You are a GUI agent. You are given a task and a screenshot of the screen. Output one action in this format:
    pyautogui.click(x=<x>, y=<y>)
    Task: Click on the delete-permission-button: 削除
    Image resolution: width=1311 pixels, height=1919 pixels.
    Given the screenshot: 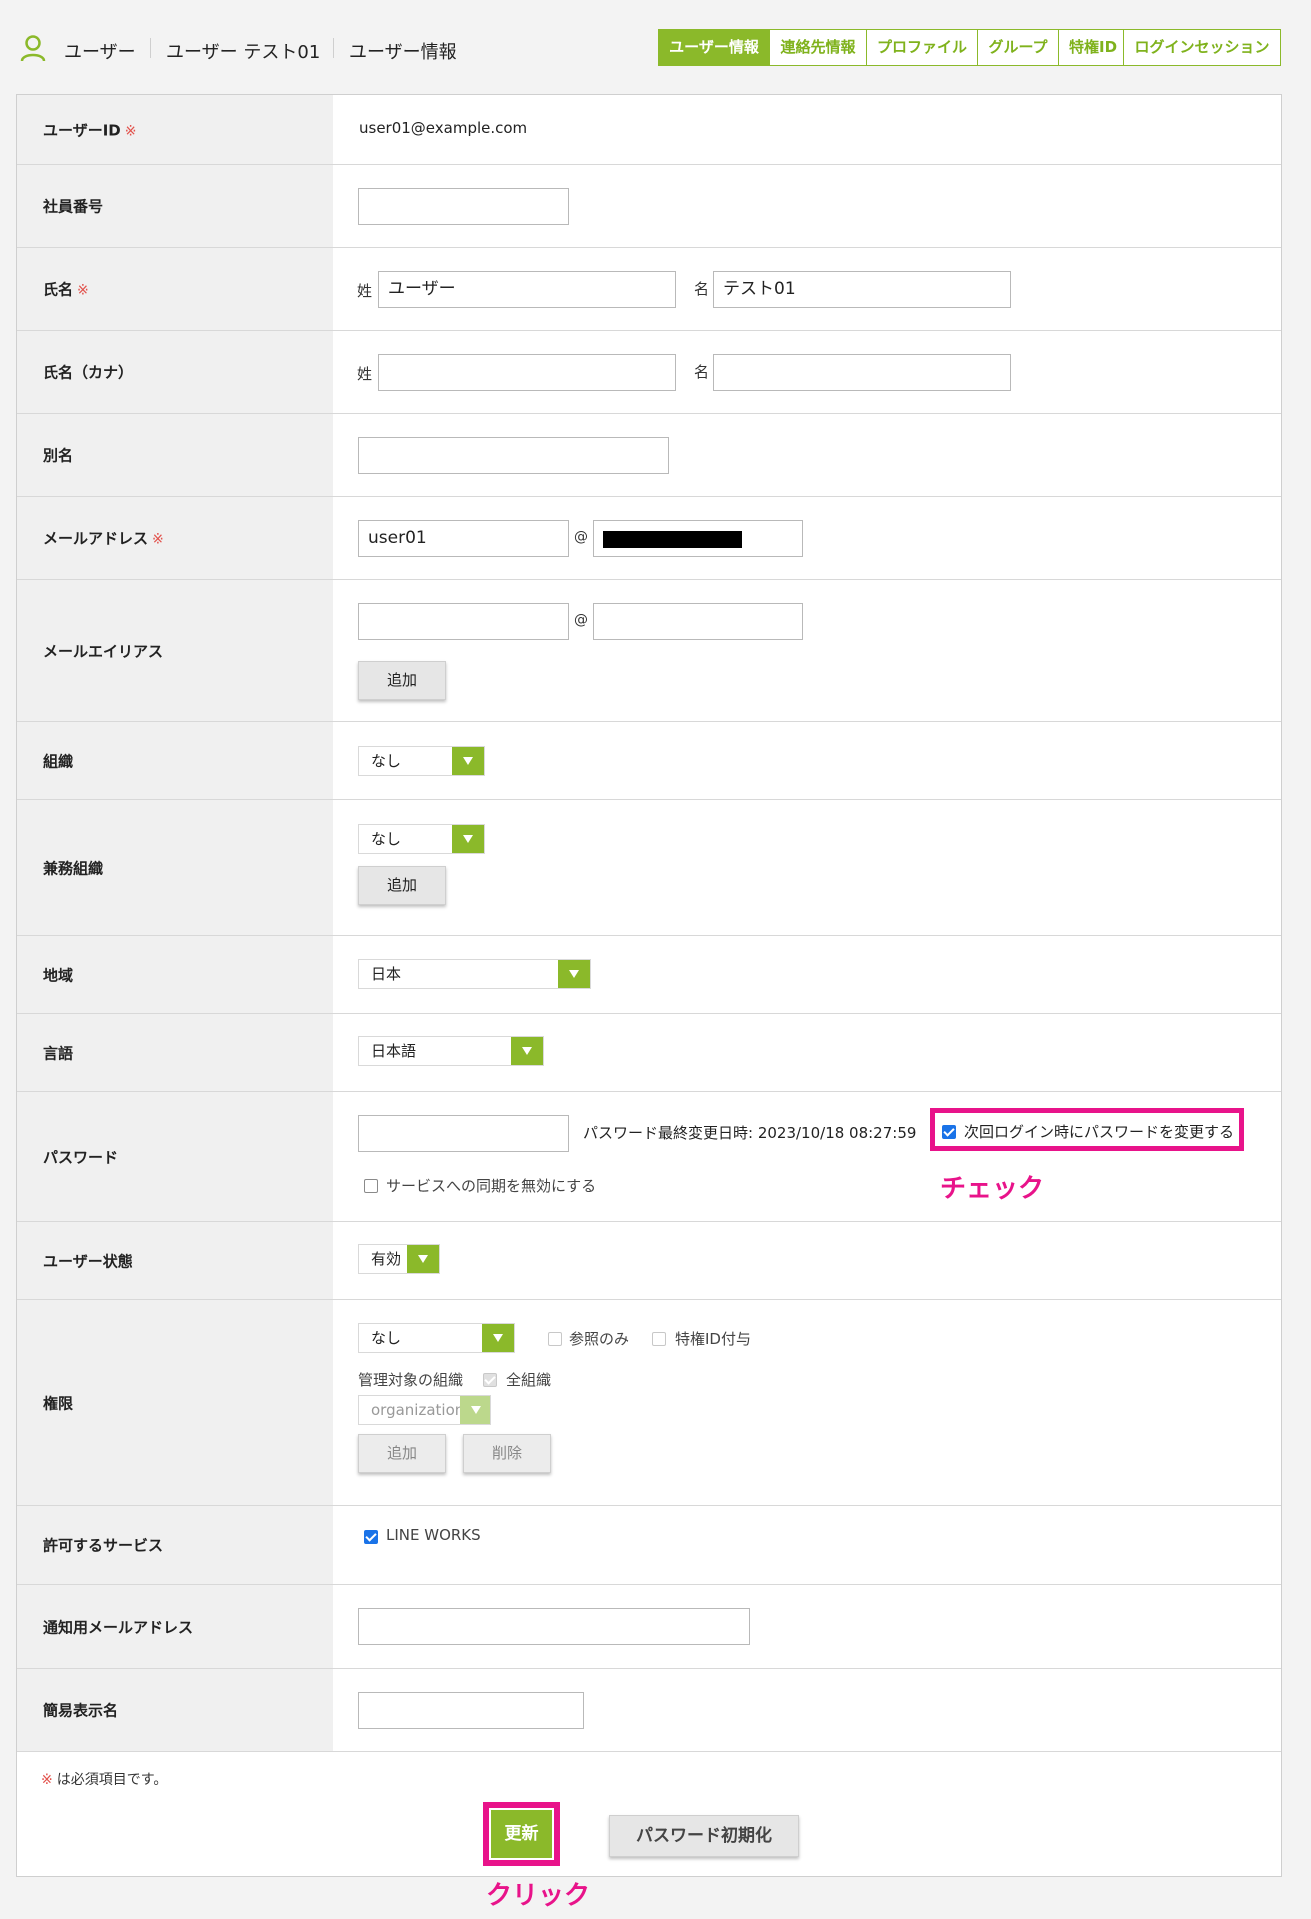 What is the action you would take?
    pyautogui.click(x=507, y=1453)
    